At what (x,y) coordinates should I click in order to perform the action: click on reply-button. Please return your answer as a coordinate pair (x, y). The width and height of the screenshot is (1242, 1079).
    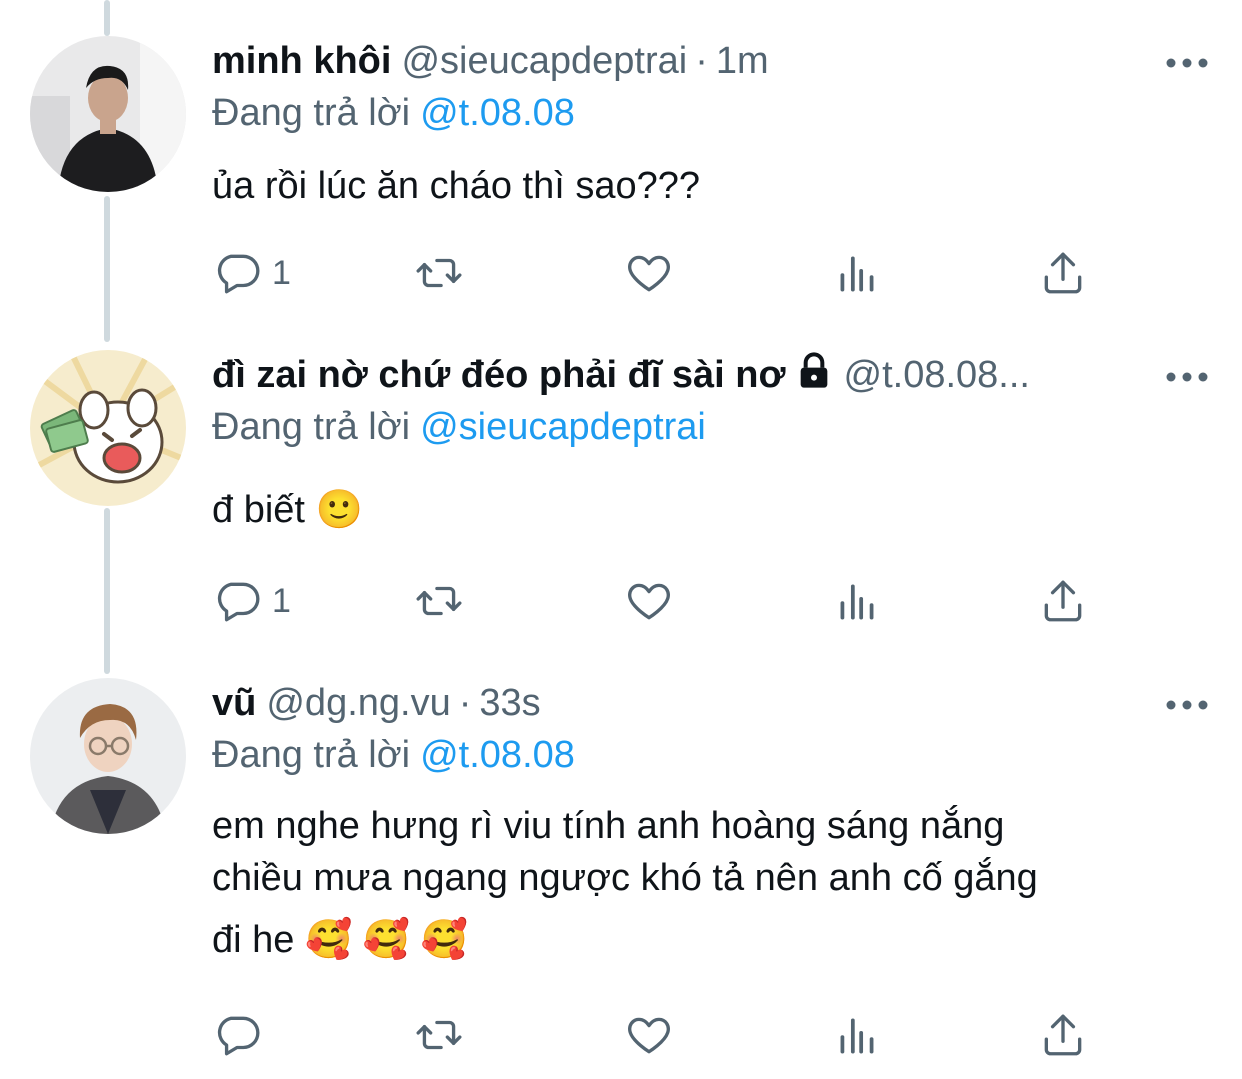
    Looking at the image, I should click on (242, 1035).